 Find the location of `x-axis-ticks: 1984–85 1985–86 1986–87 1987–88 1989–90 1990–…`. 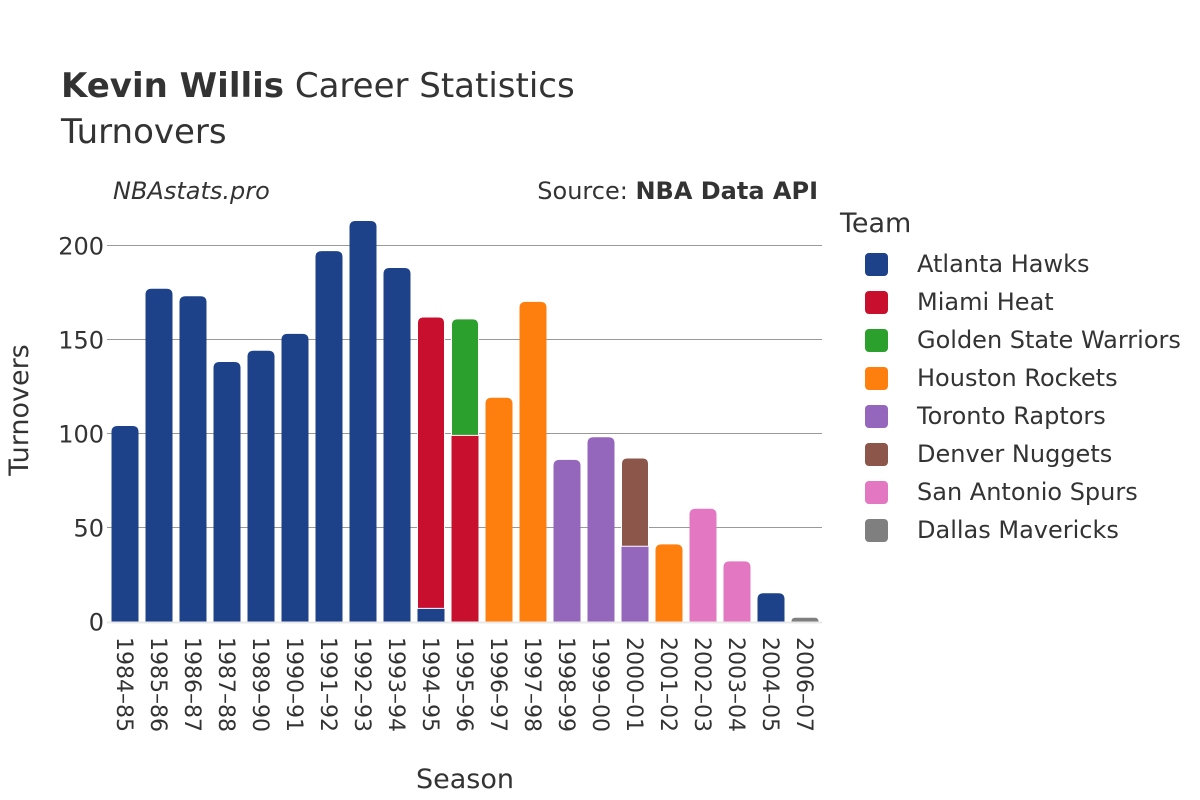

x-axis-ticks: 1984–85 1985–86 1986–87 1987–88 1989–90 1990–… is located at coordinates (463, 684).